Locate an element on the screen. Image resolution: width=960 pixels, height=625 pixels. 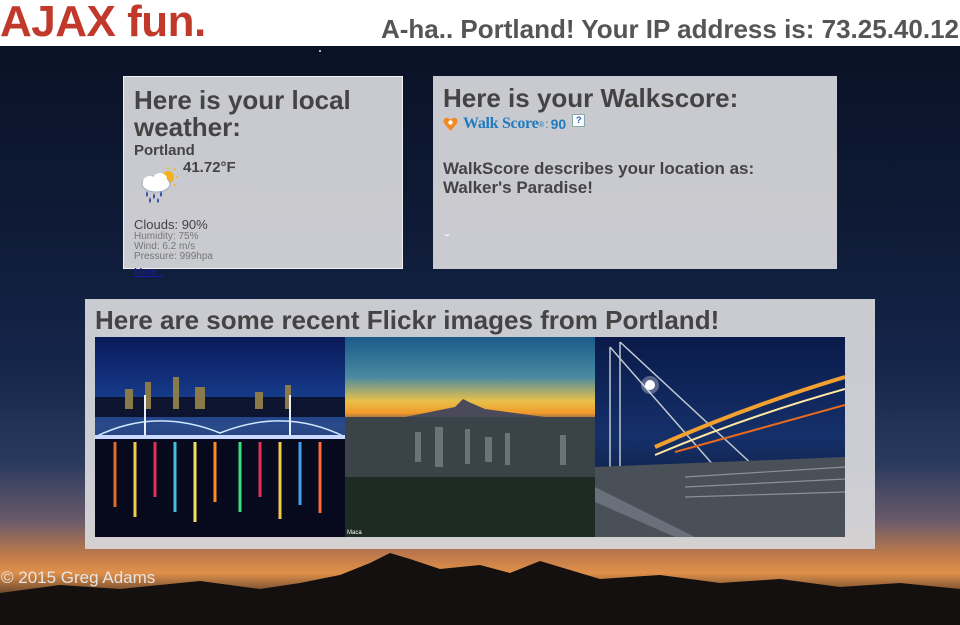
weather-temperature: 41.72°F is located at coordinates (209, 167).